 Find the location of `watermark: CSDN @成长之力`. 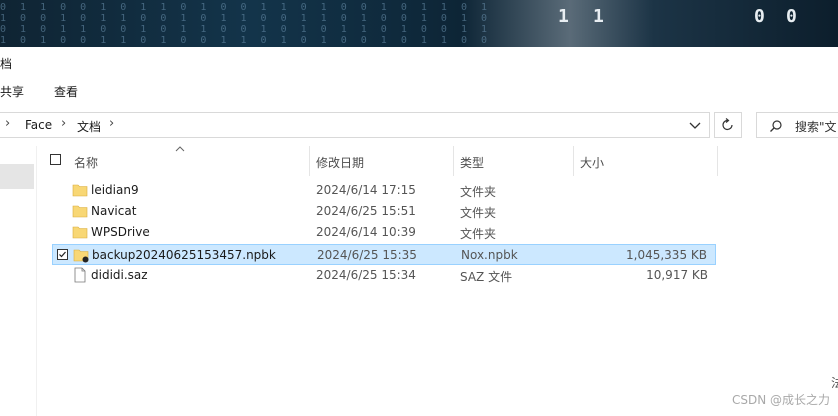

watermark: CSDN @成长之力 is located at coordinates (780, 400).